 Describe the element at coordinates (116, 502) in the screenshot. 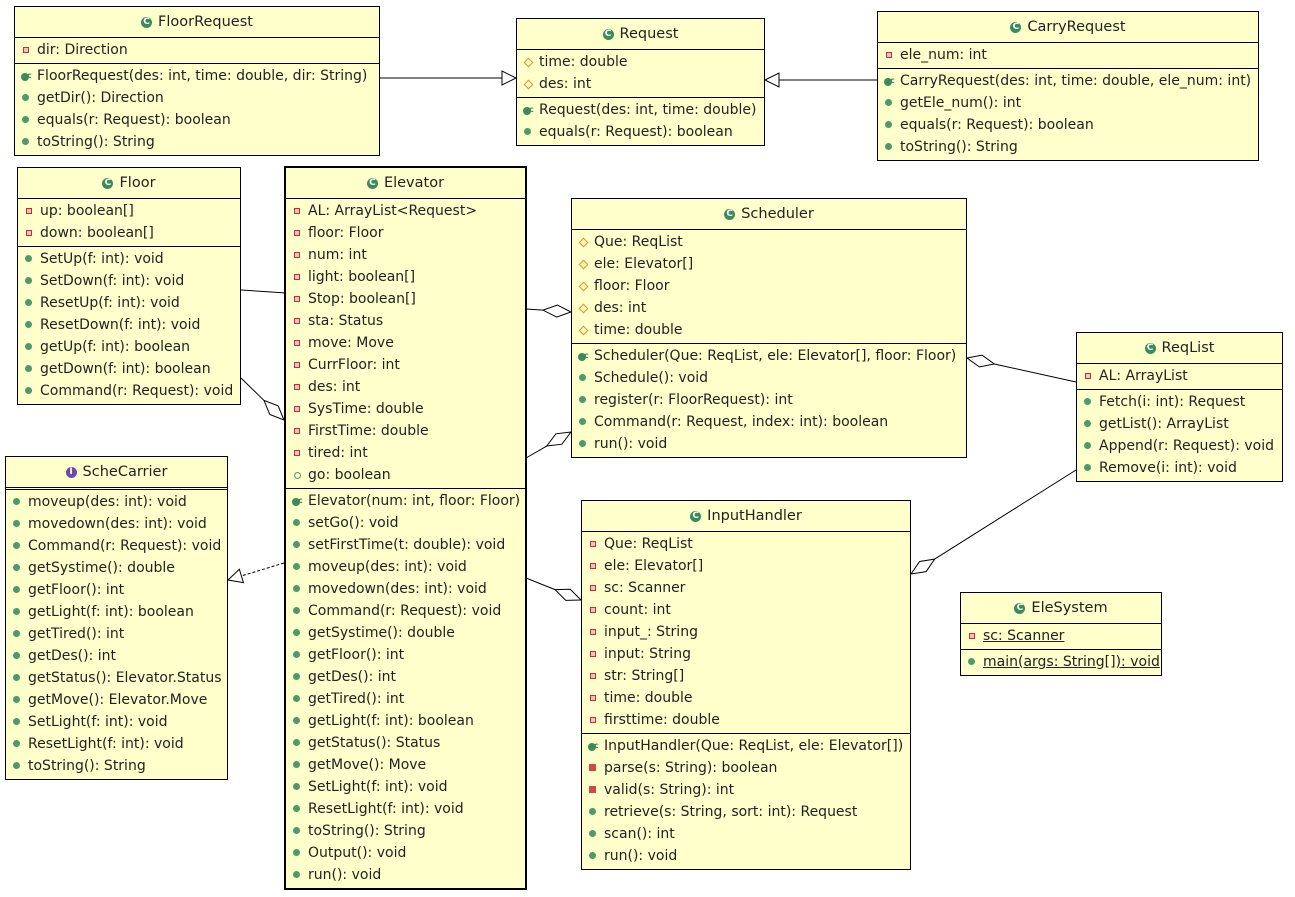

I see `method-row: moveup(des: int): void` at that location.